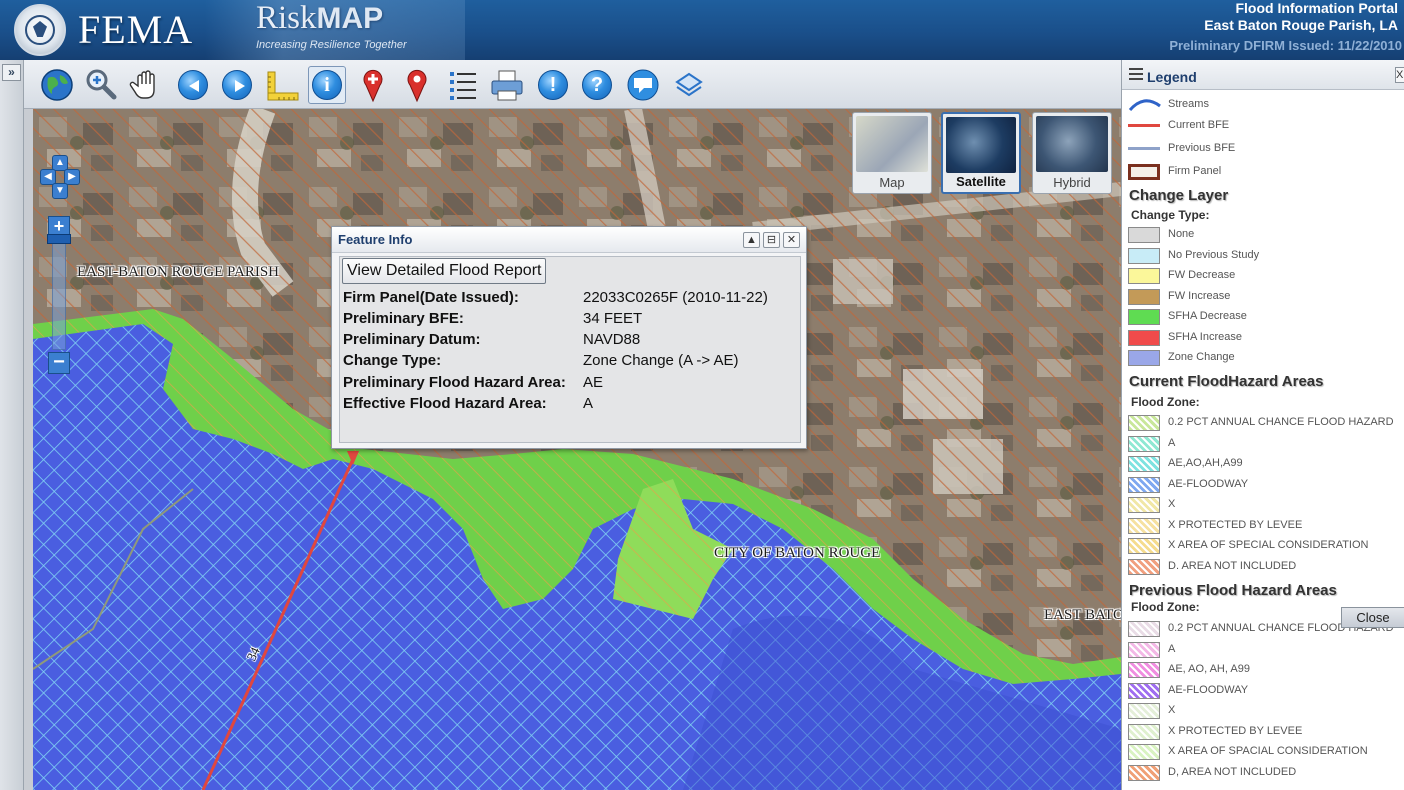  Describe the element at coordinates (142, 84) in the screenshot. I see `hand-icon` at that location.